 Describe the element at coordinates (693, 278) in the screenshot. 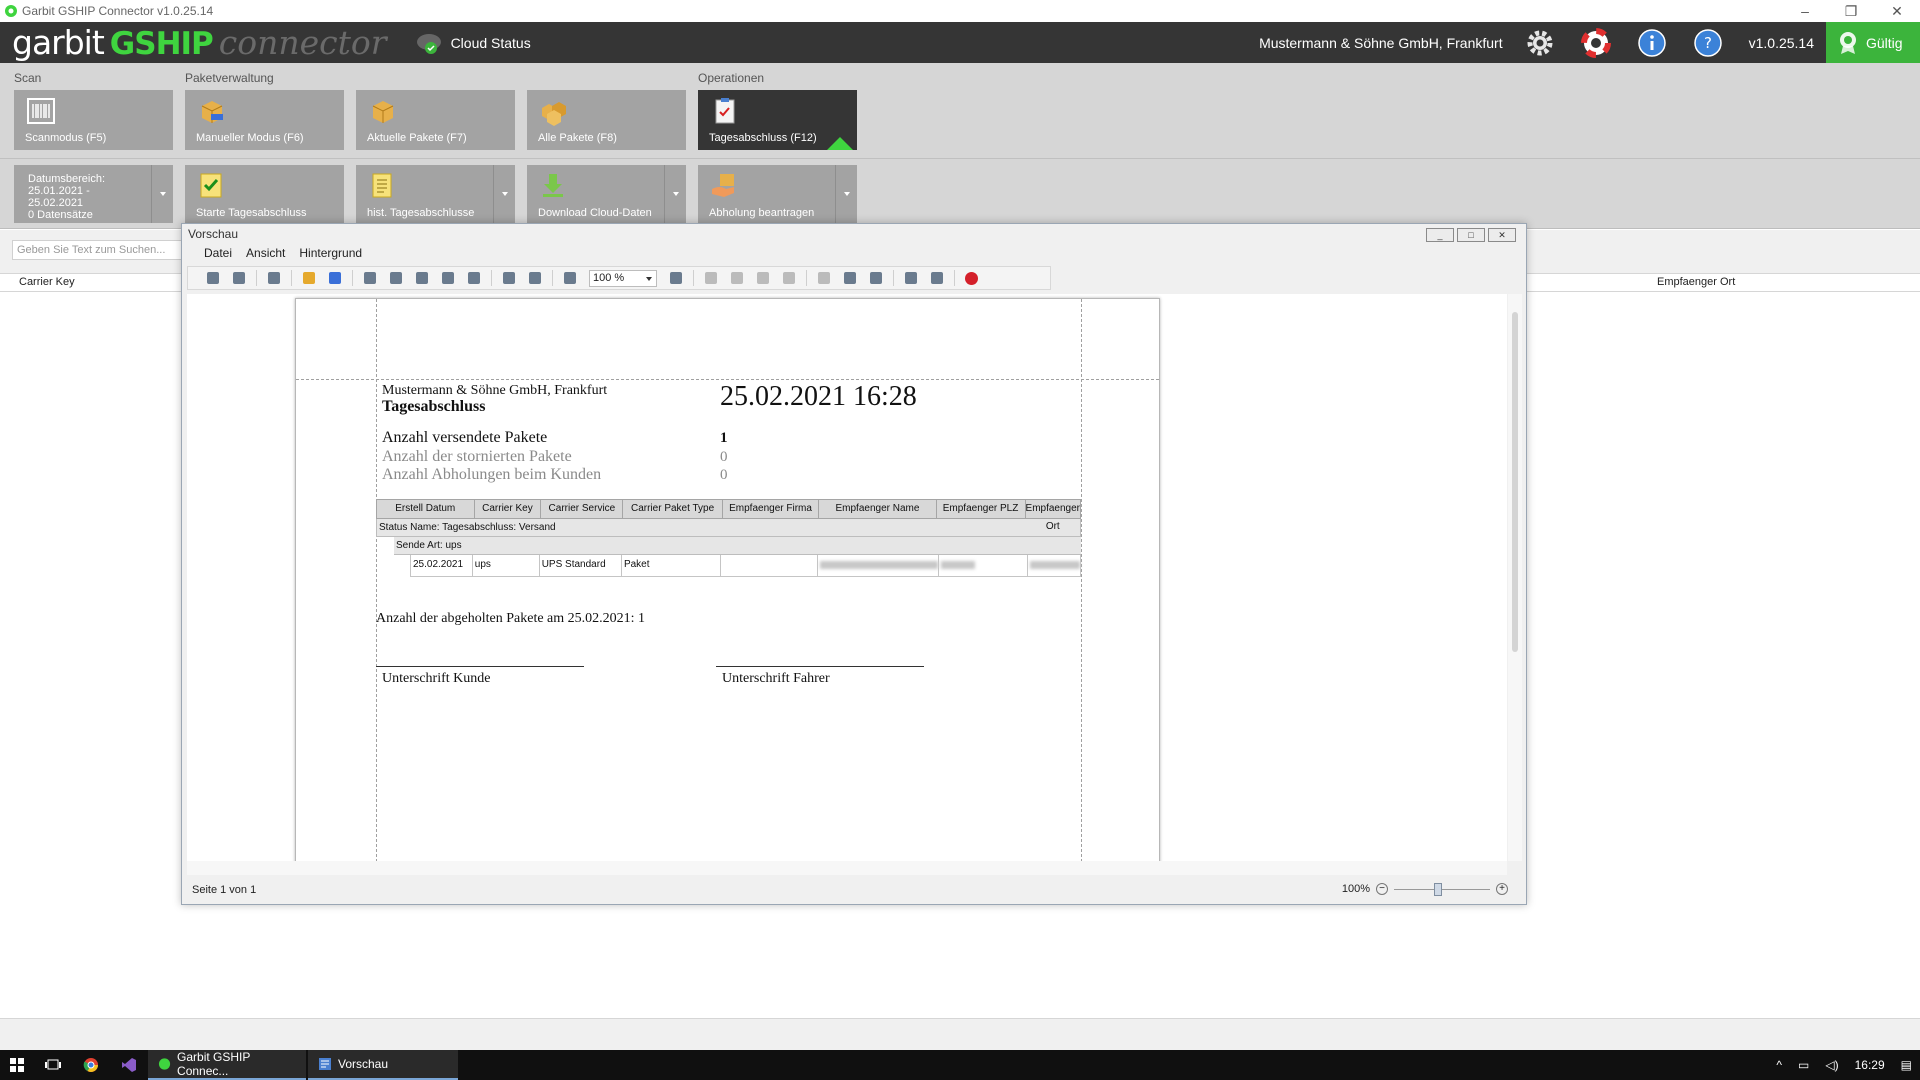

I see `toolbar-separator` at that location.